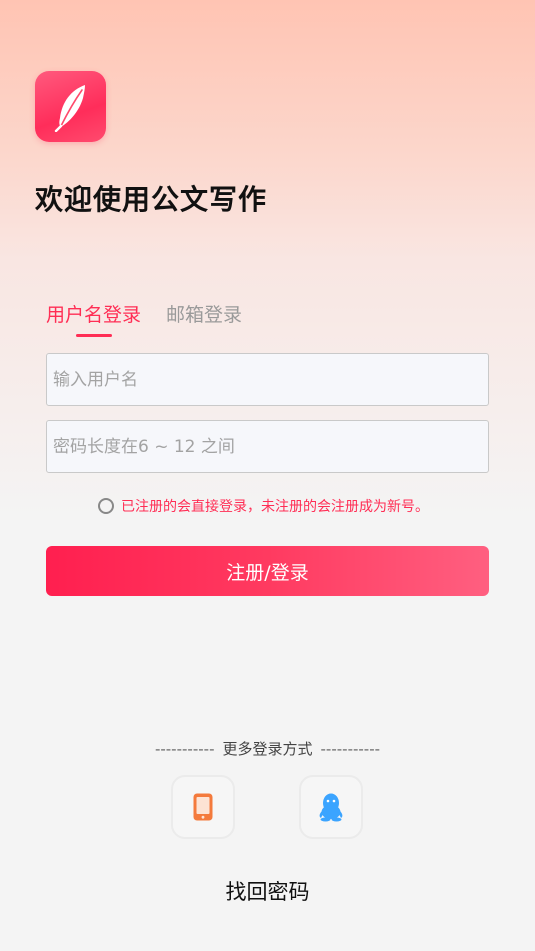 Image resolution: width=535 pixels, height=951 pixels. I want to click on agreement-text: 已注册的会直接登录，未注册的会注册成为新号。, so click(275, 507).